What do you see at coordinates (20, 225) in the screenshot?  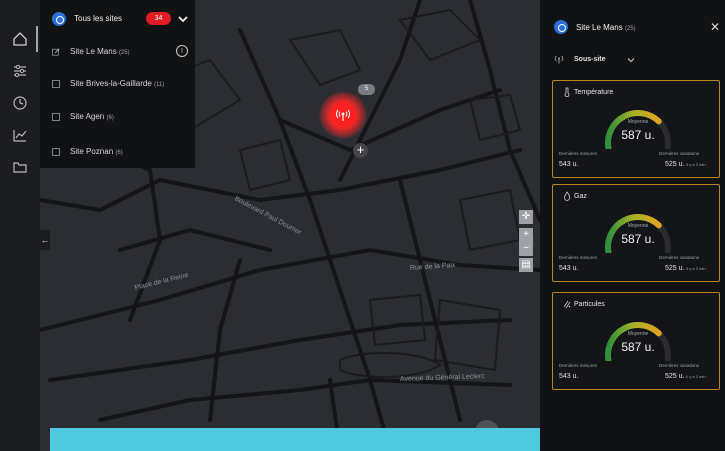 I see `nav-rail` at bounding box center [20, 225].